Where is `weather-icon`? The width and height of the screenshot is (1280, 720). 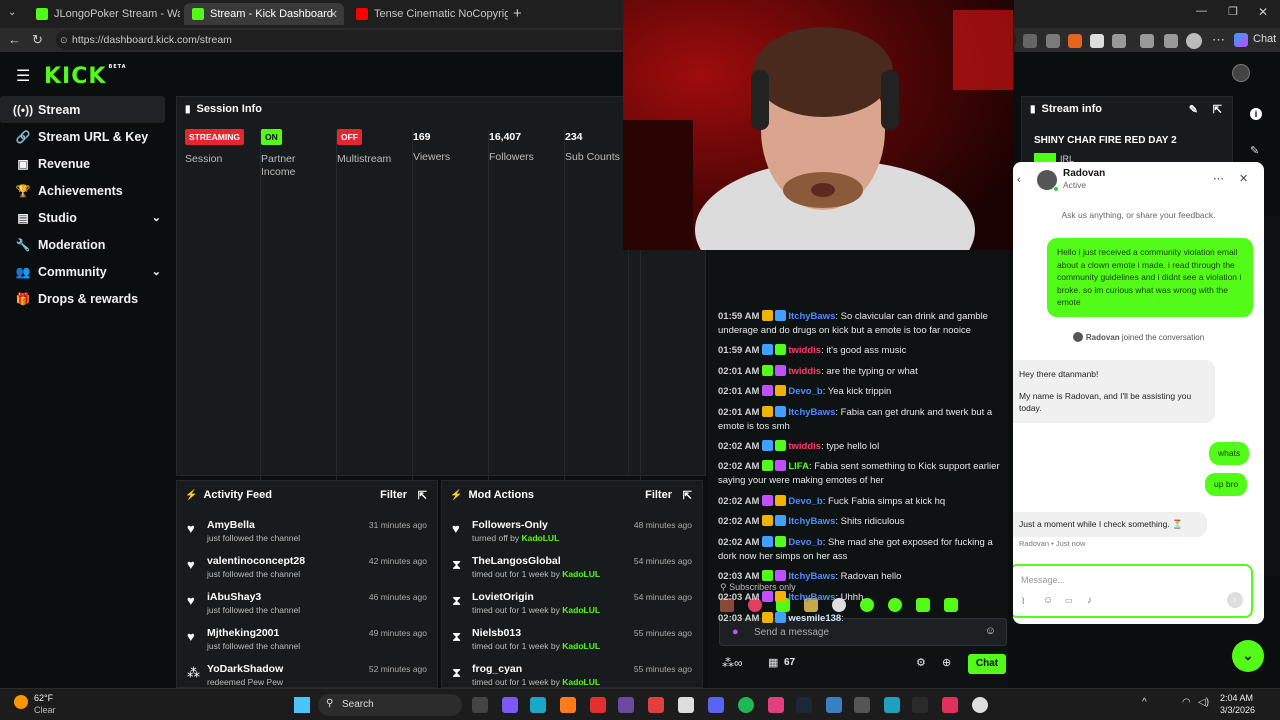 weather-icon is located at coordinates (21, 702).